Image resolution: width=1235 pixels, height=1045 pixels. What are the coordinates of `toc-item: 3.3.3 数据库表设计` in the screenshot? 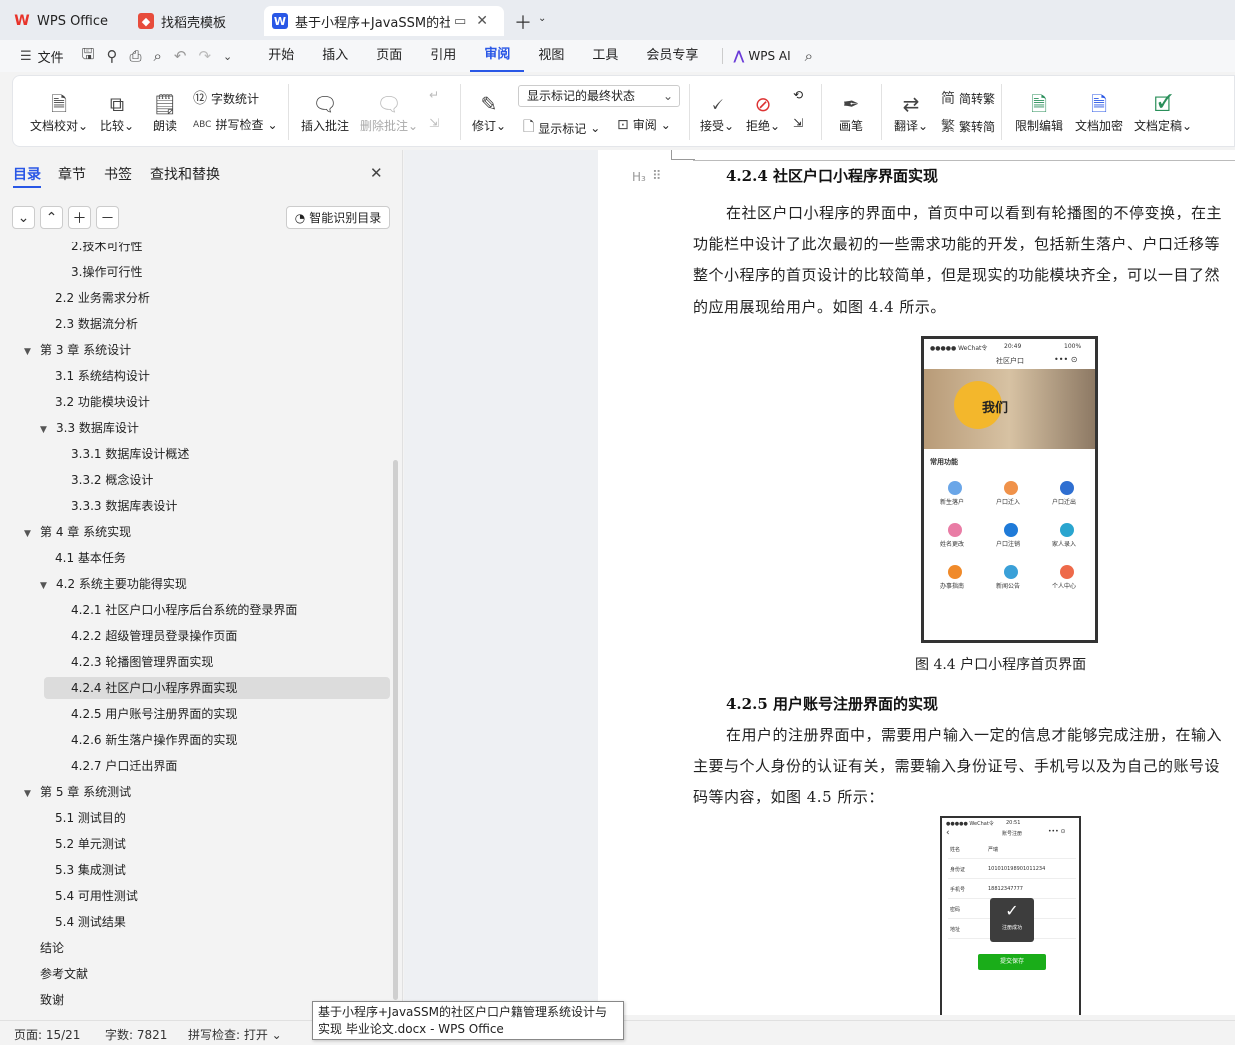 It's located at (124, 506).